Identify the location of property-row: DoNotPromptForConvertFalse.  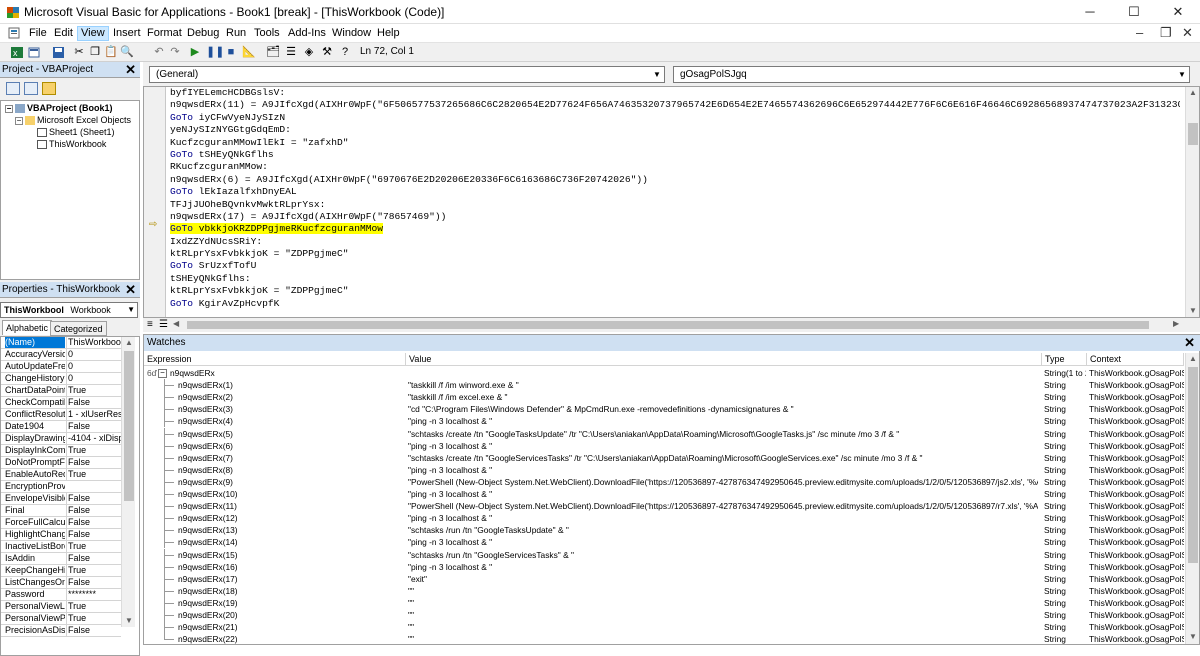
(61, 463).